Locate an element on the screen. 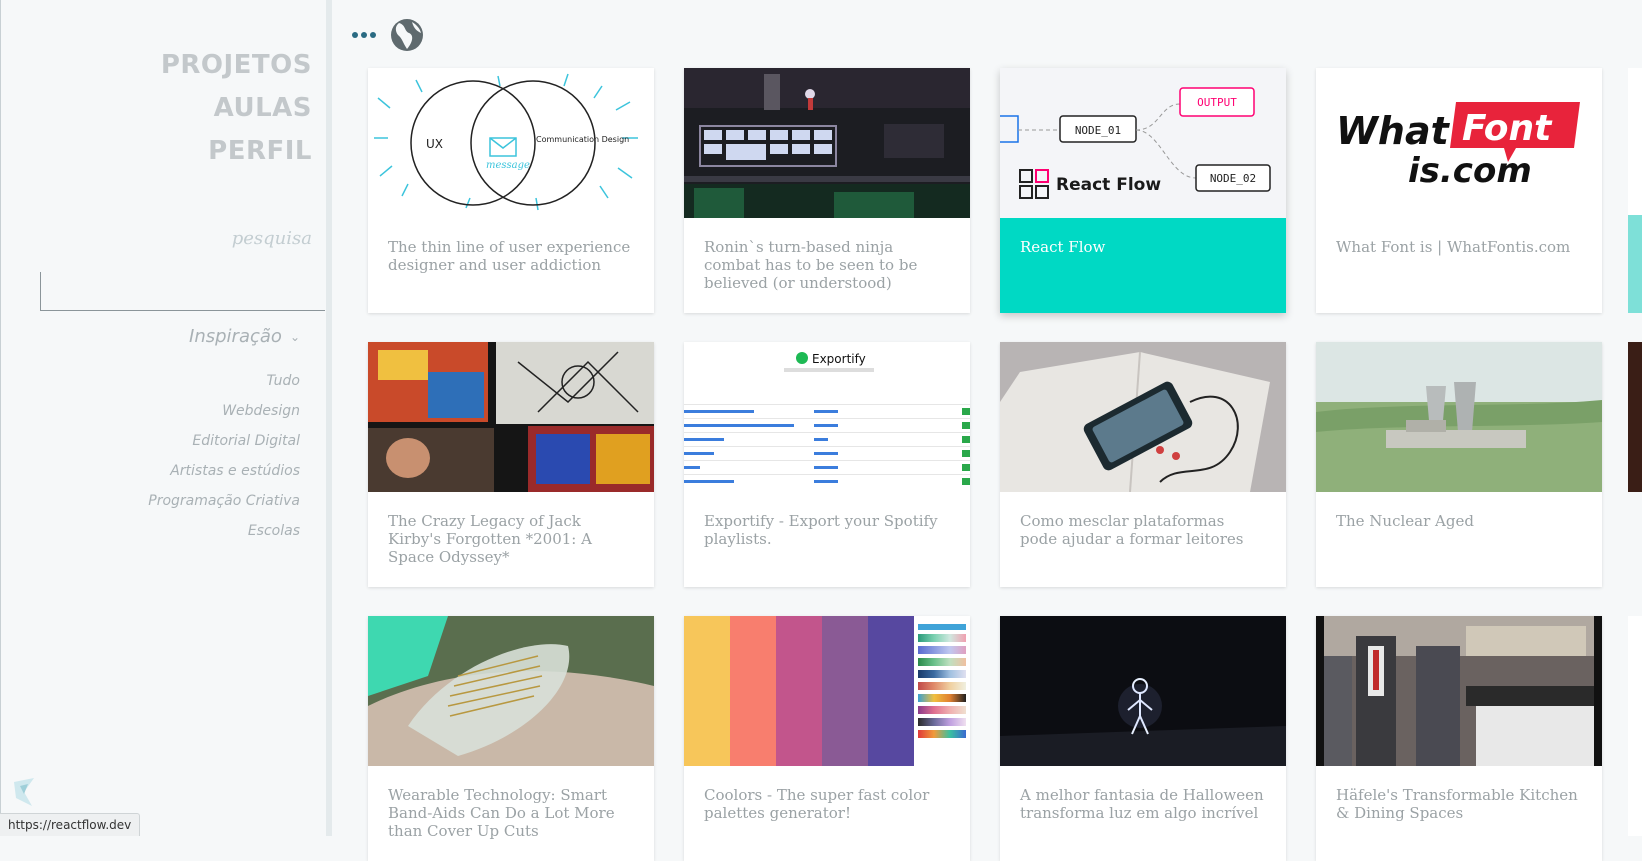 The height and width of the screenshot is (861, 1642). filter-tudo: Tudo is located at coordinates (224, 381).